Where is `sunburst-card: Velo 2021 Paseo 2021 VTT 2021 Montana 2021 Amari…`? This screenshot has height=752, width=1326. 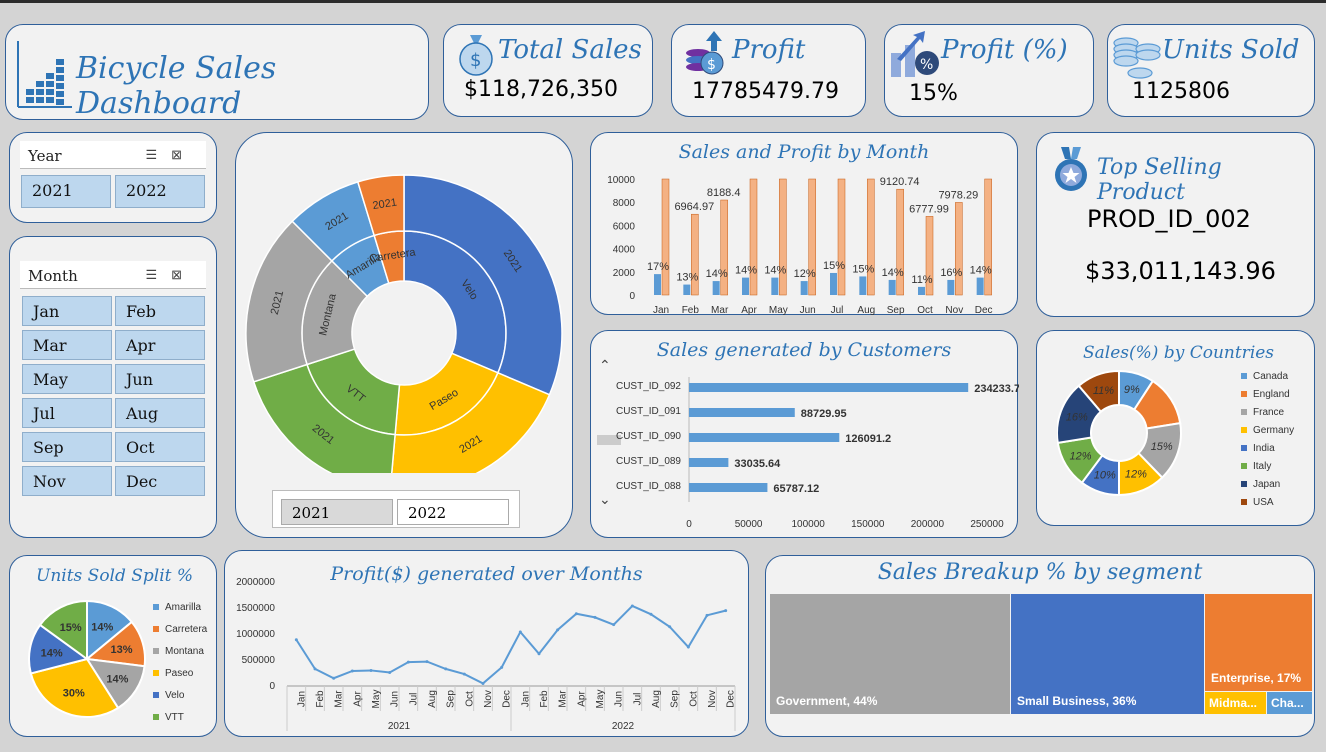
sunburst-card: Velo 2021 Paseo 2021 VTT 2021 Montana 2021 Amari… is located at coordinates (404, 335).